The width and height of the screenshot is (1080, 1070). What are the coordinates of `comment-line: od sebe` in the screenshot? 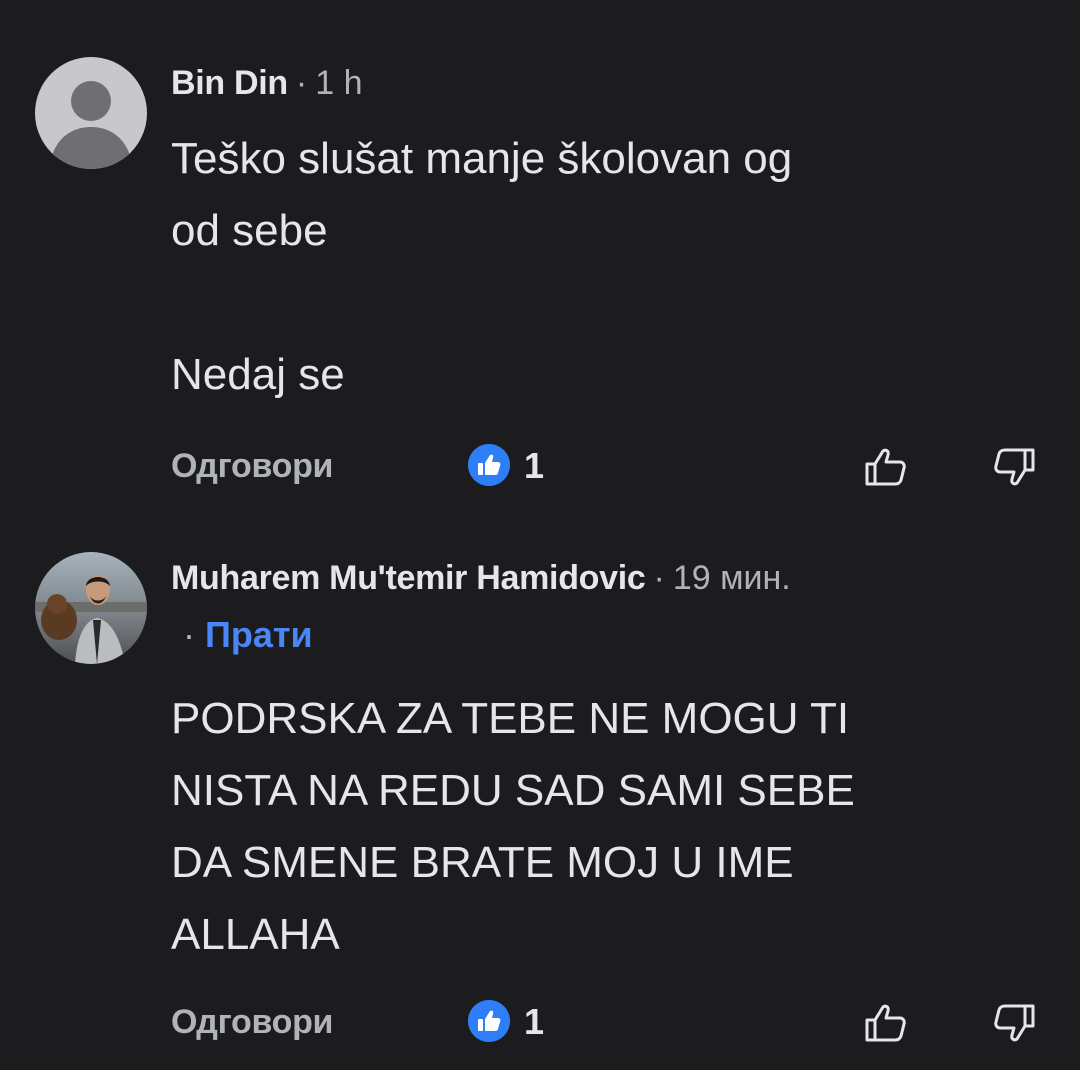 It's located at (249, 230).